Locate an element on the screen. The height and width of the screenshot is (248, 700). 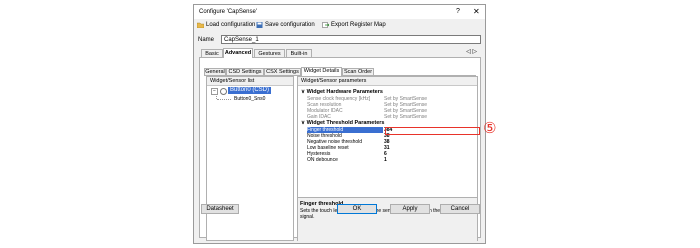
save-configuration-label: Save configuration is located at coordinates (290, 25).